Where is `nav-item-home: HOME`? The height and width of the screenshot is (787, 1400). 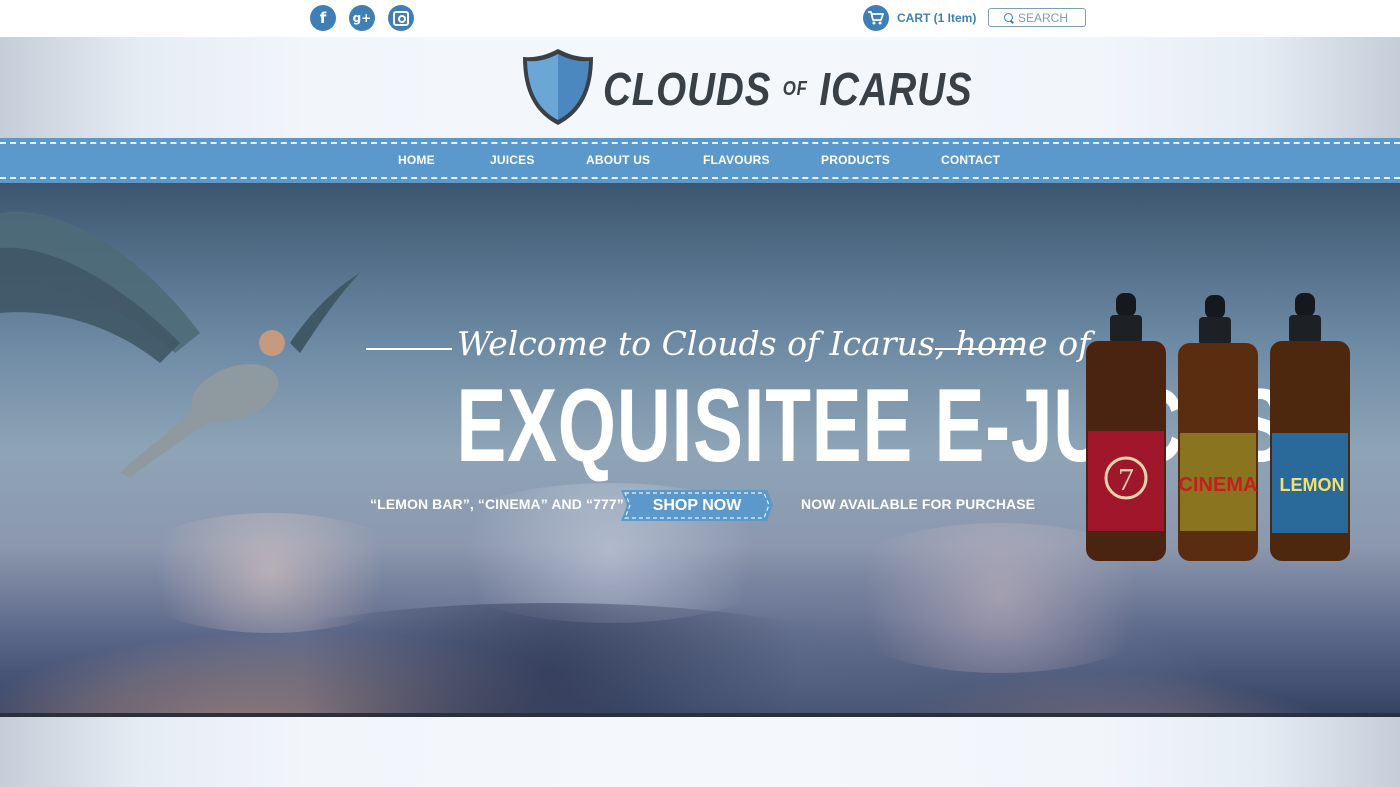
nav-item-home: HOME is located at coordinates (416, 160).